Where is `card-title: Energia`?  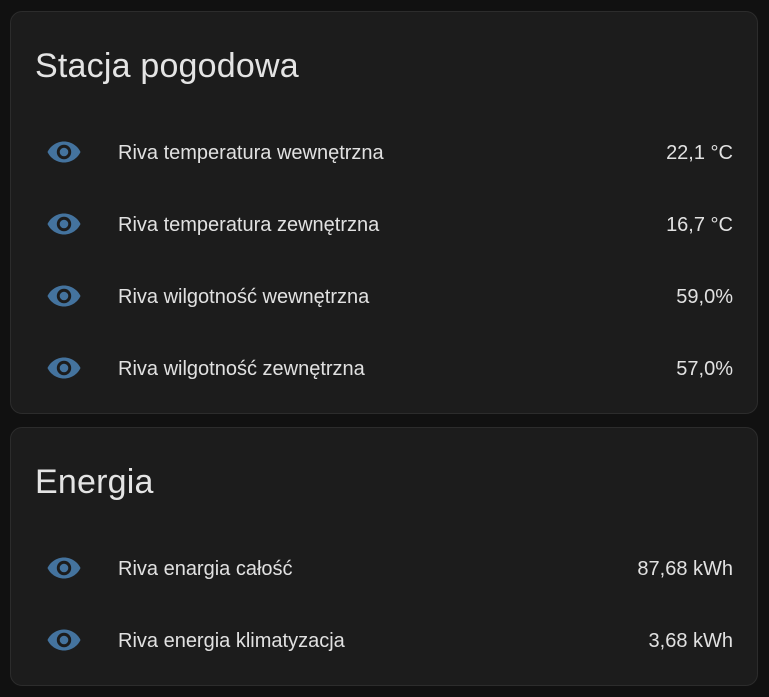 card-title: Energia is located at coordinates (94, 482).